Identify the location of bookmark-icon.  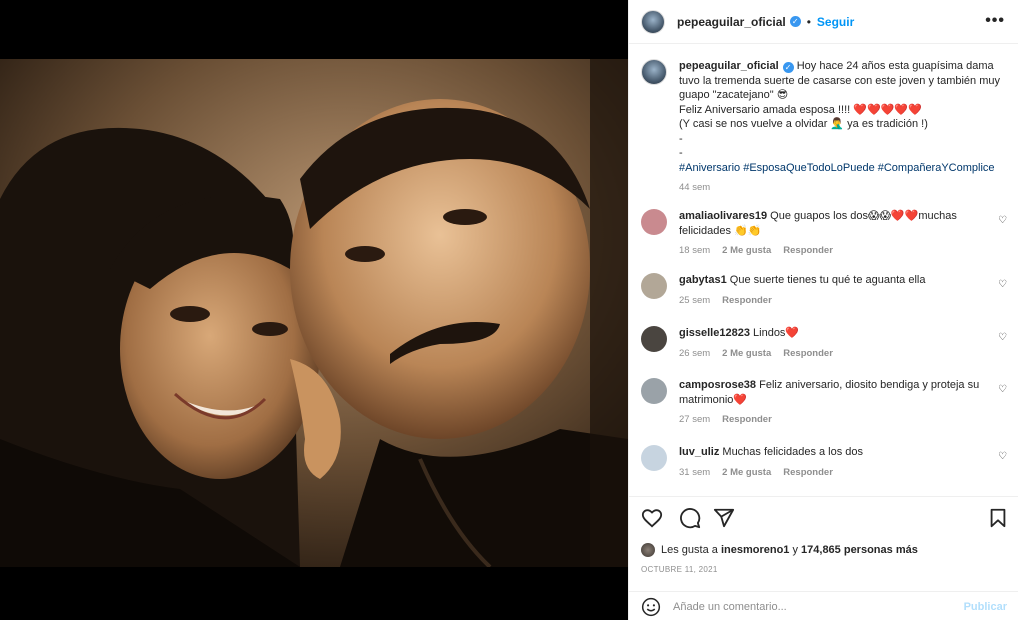
(998, 518).